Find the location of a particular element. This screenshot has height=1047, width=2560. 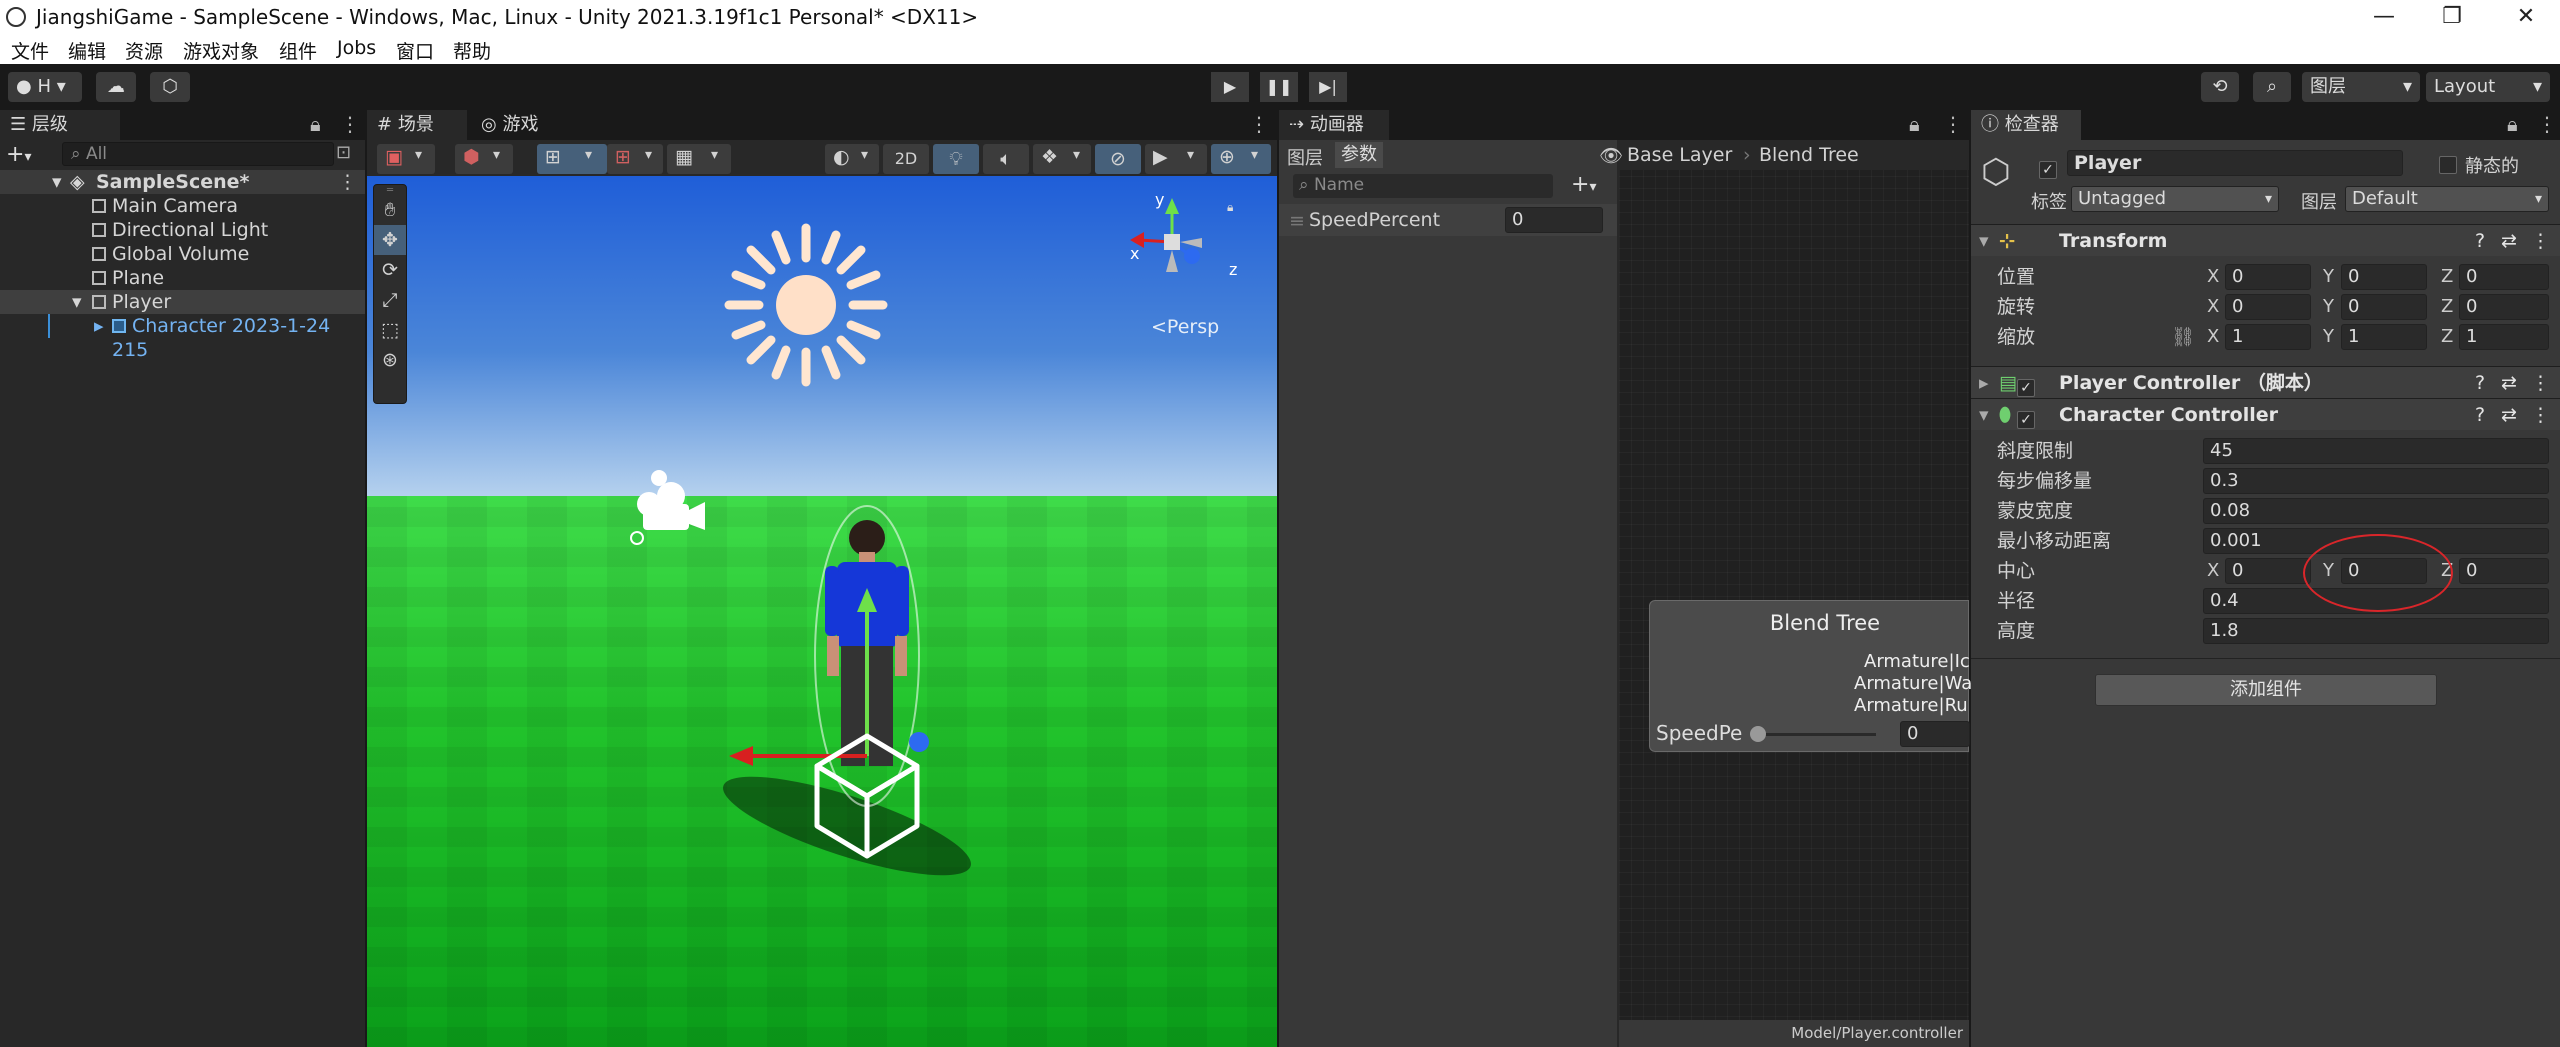

layers-dropdown: 图层 ▾ is located at coordinates (2361, 87).